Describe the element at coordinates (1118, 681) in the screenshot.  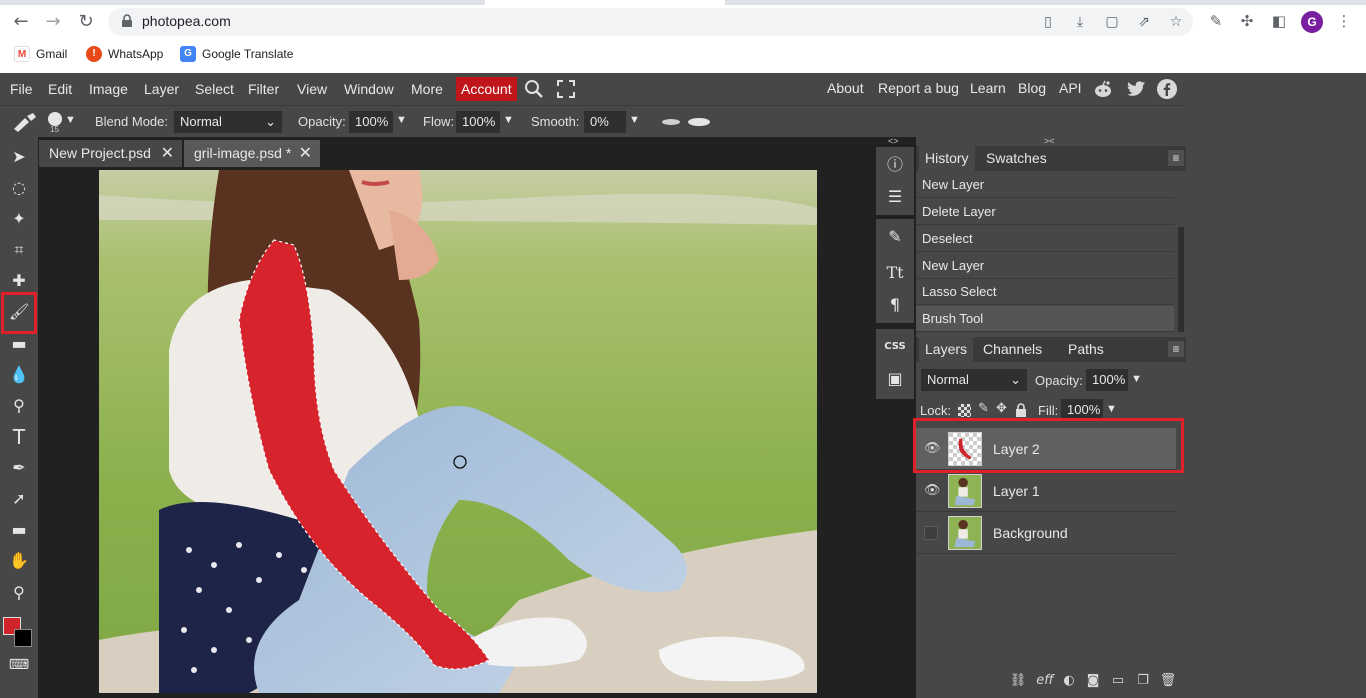
I see `folder-icon: ▭` at that location.